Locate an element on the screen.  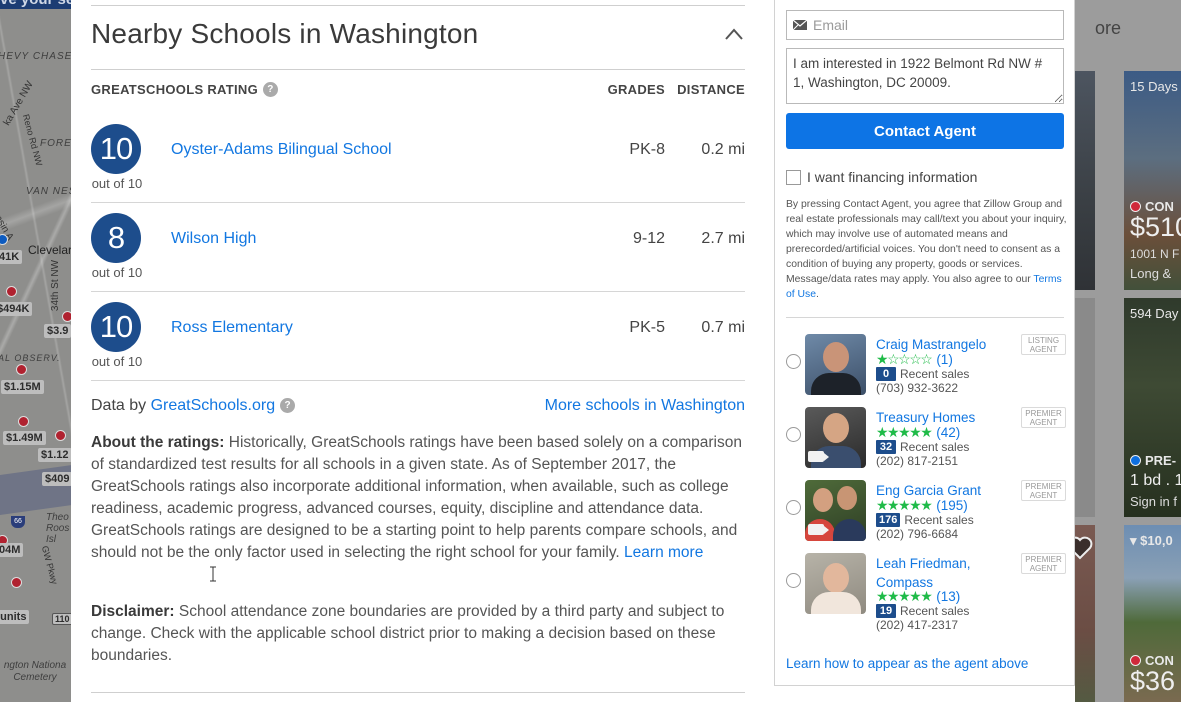
listing-status: PRE- is located at coordinates (1153, 460).